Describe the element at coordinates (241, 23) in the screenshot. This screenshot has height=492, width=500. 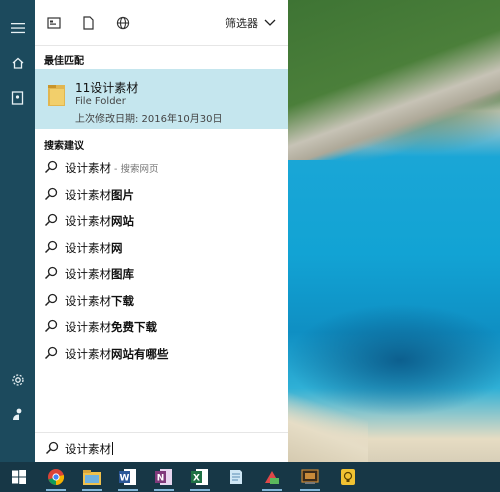
I see `filters-label: 筛选器` at that location.